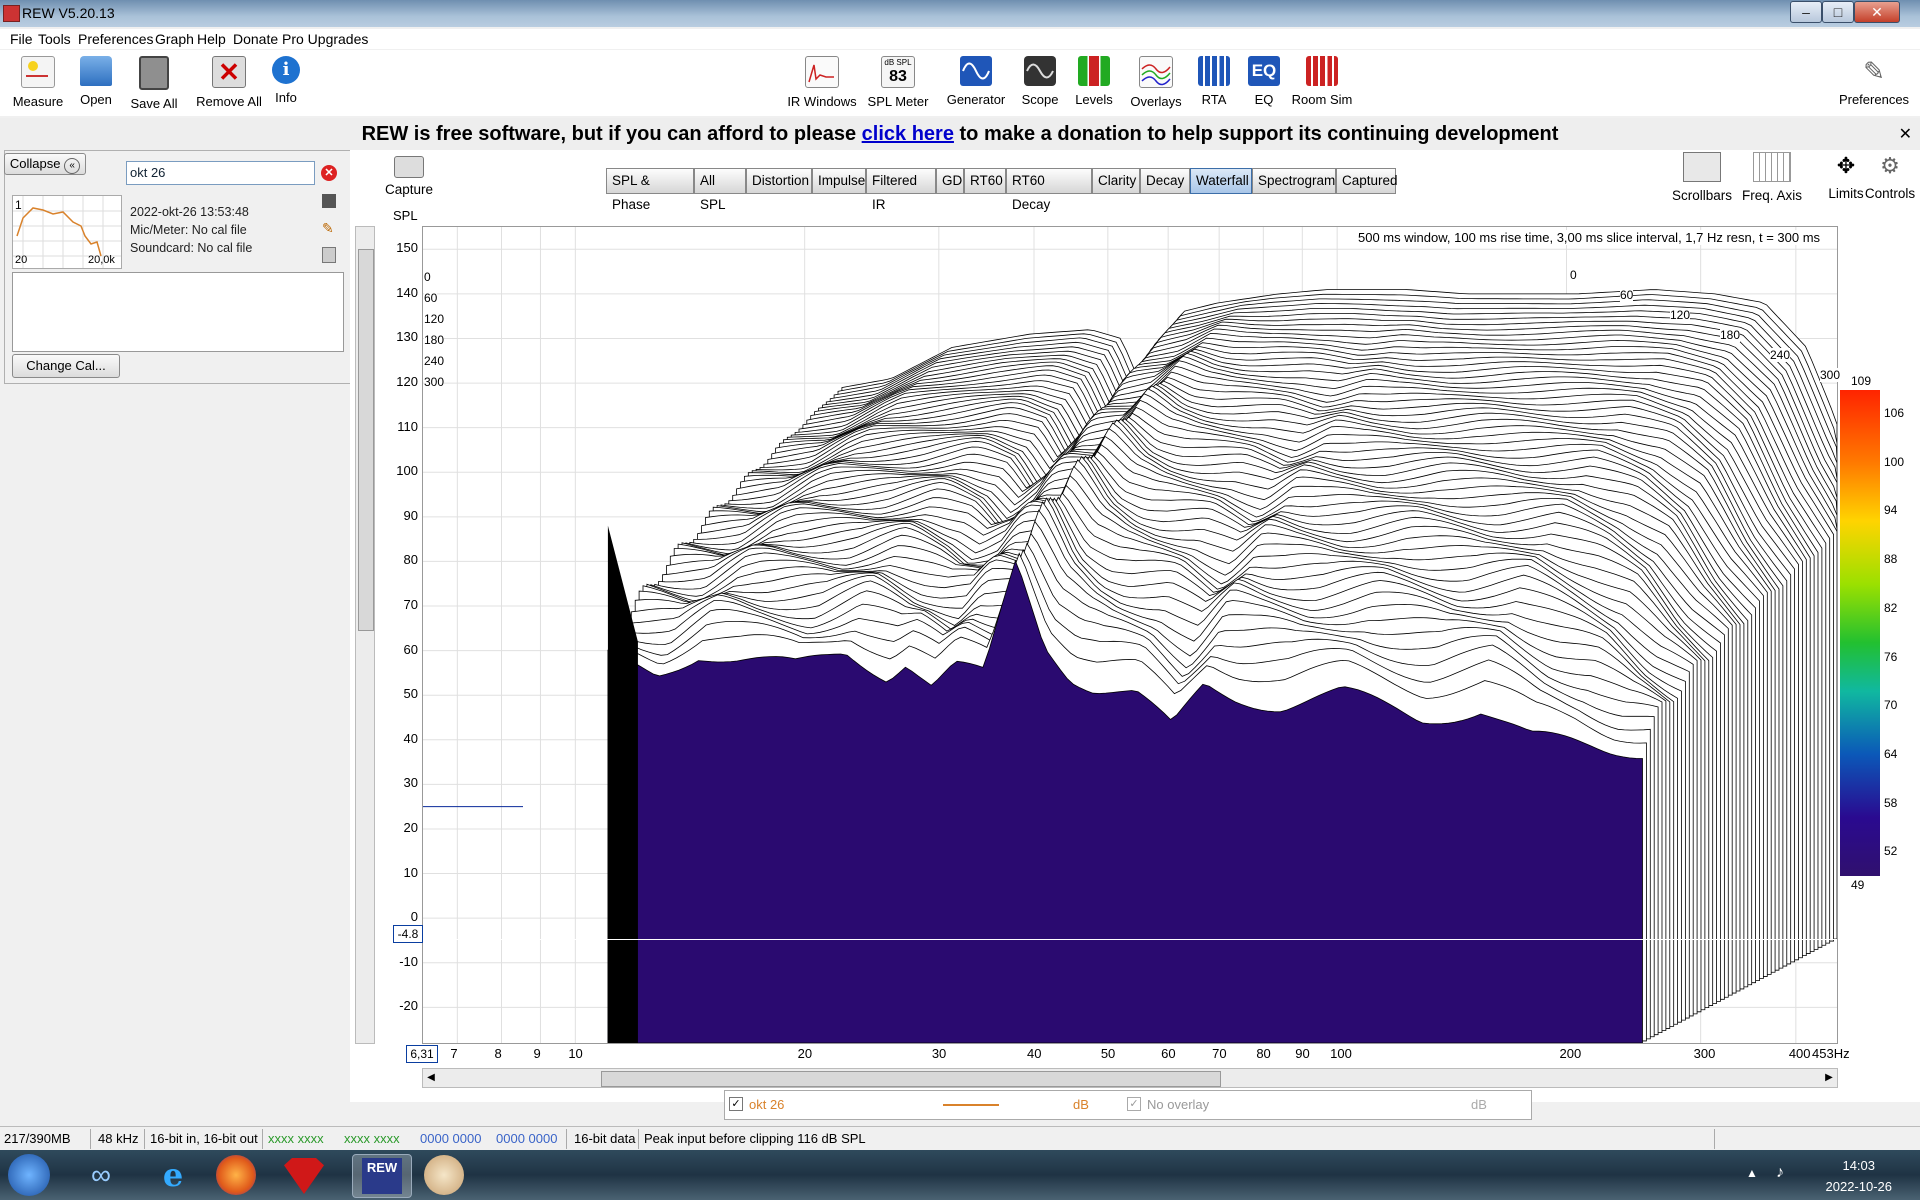 The width and height of the screenshot is (1920, 1200). What do you see at coordinates (410, 605) in the screenshot?
I see `y-tick-label: 70` at bounding box center [410, 605].